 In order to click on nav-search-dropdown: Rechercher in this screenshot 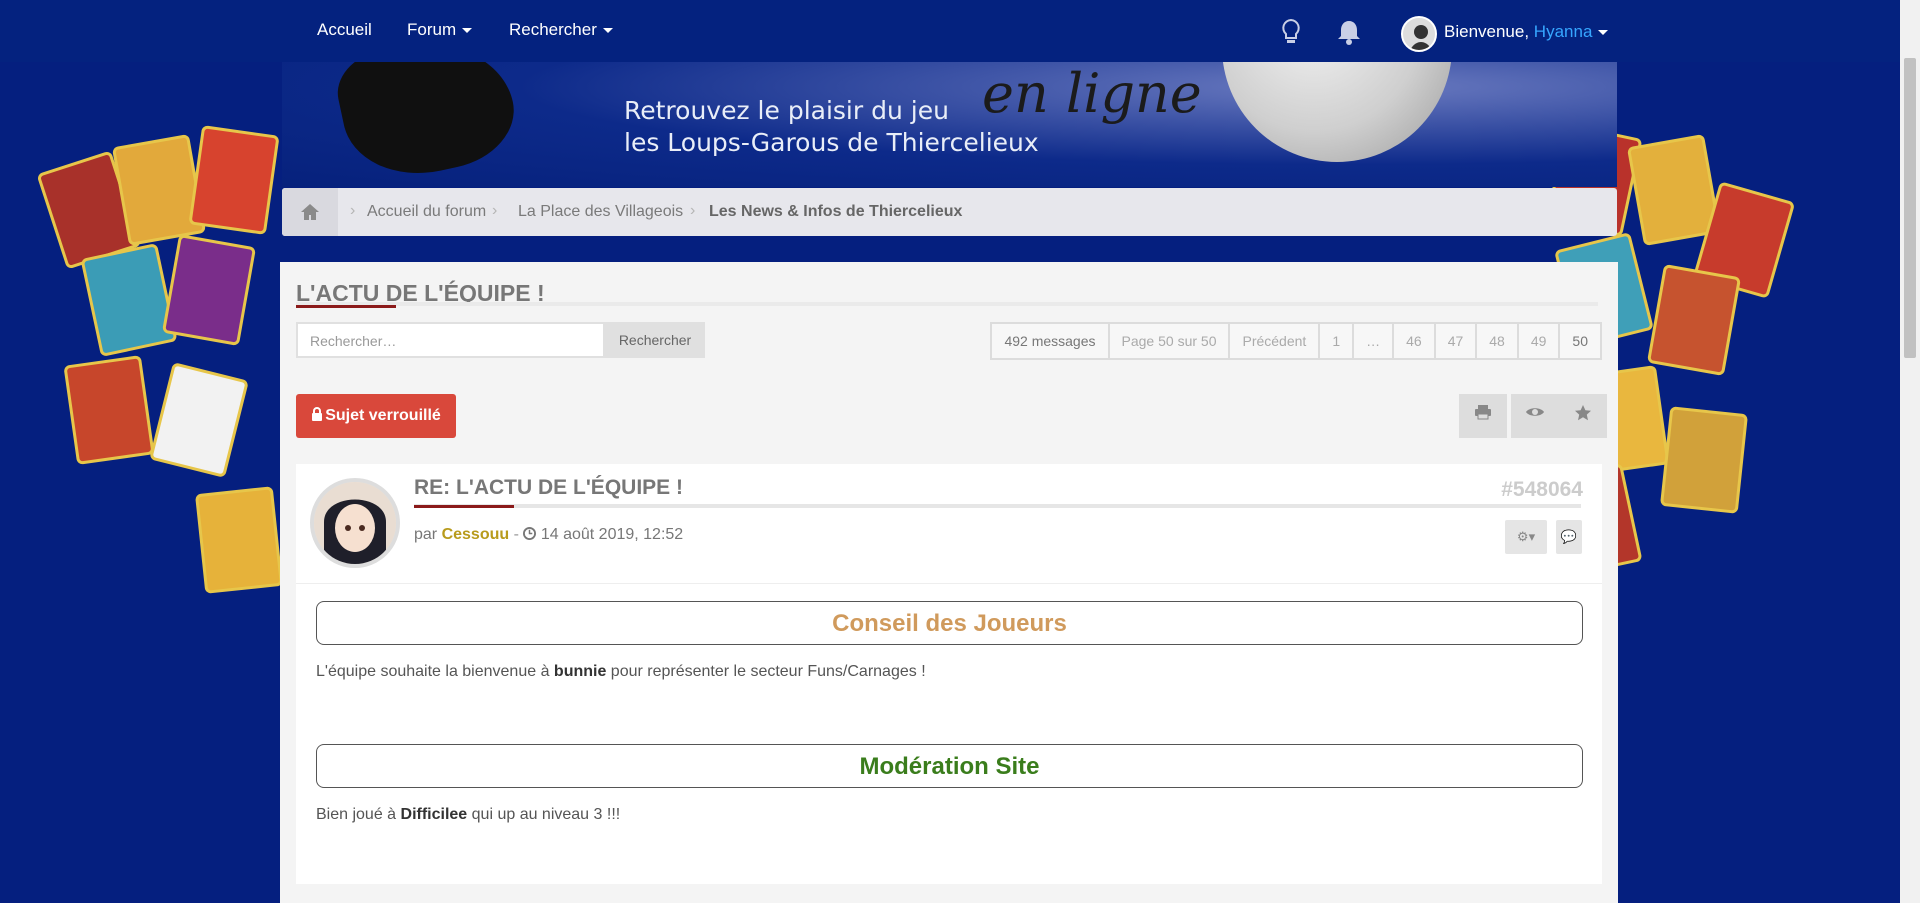, I will do `click(561, 30)`.